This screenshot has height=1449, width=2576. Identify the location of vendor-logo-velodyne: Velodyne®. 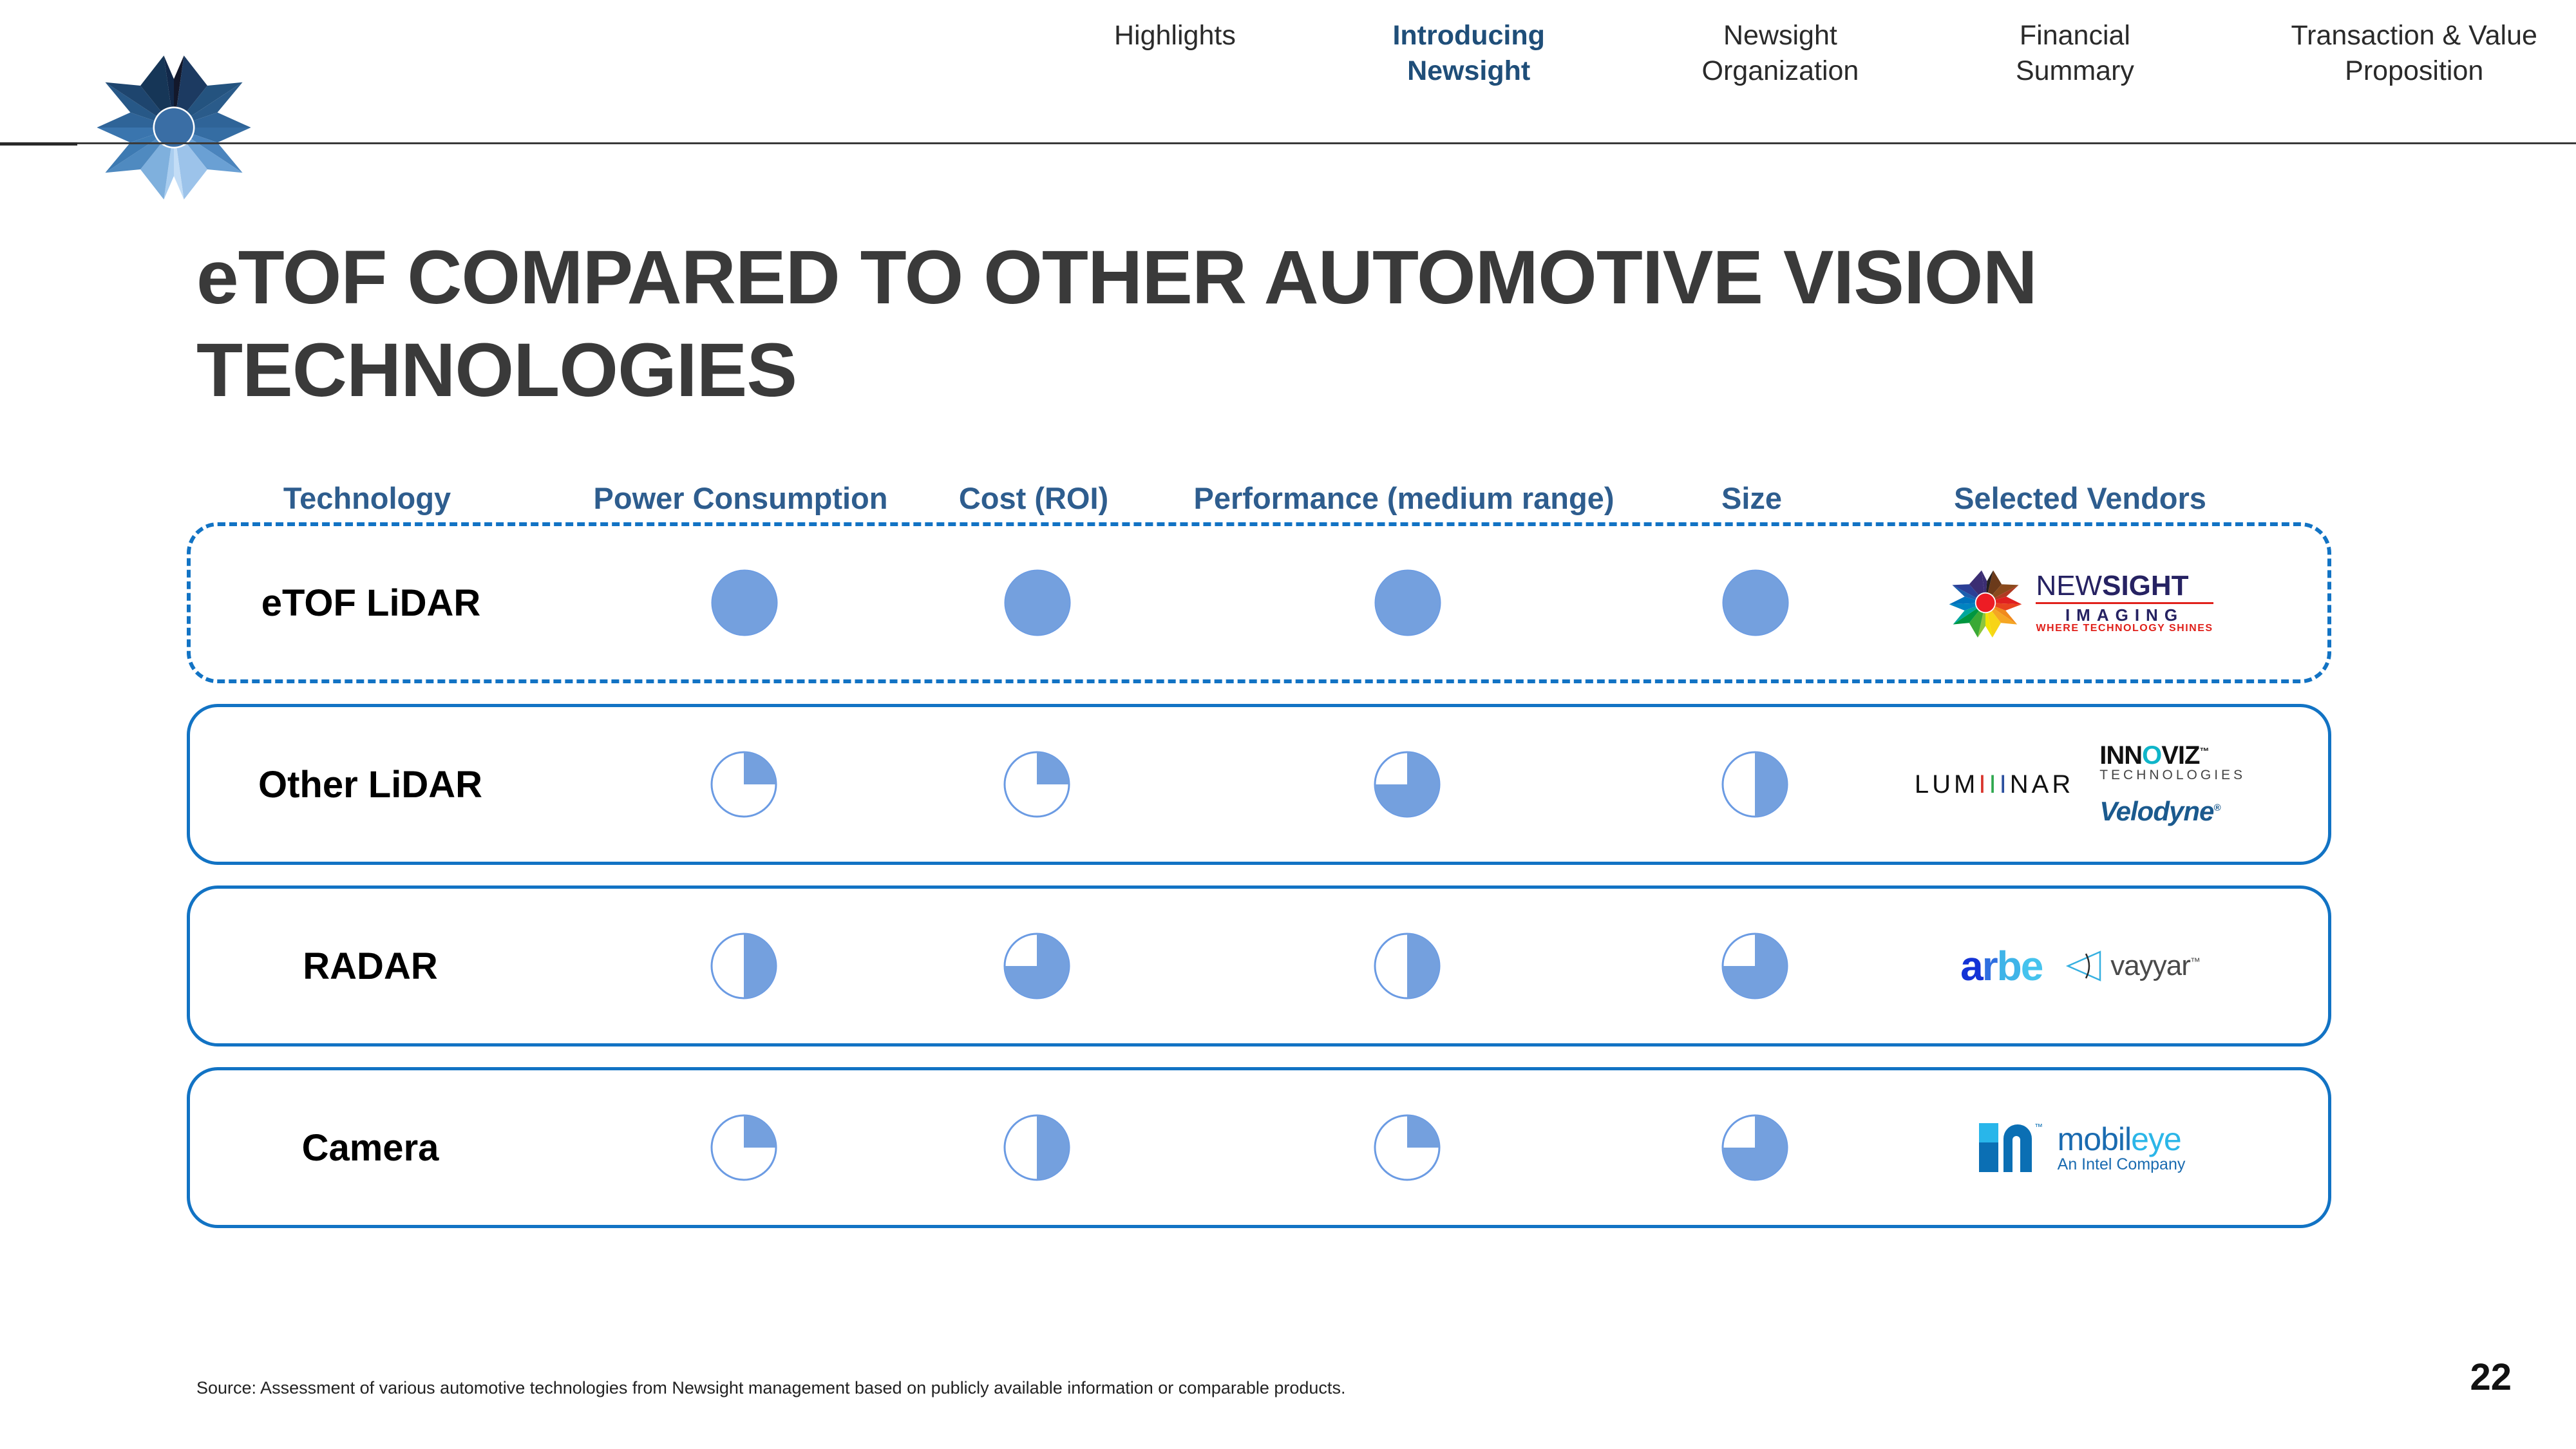
(2160, 811).